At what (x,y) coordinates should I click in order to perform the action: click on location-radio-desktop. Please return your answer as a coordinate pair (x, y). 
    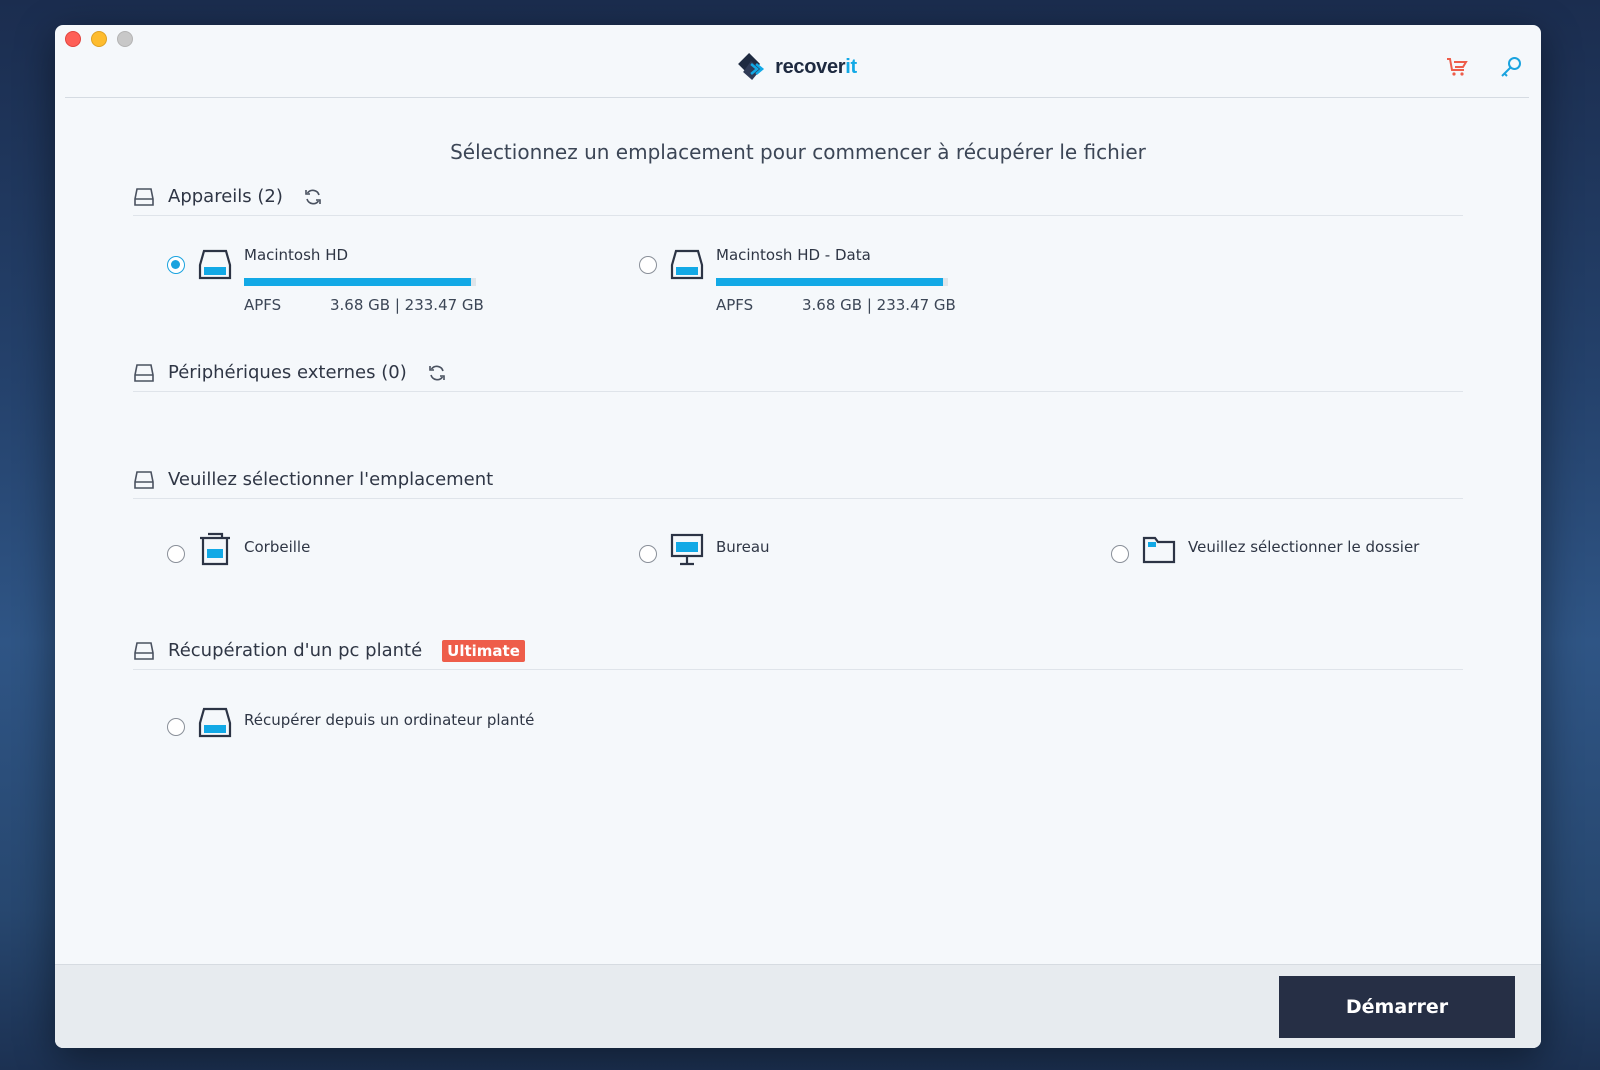
    Looking at the image, I should click on (648, 554).